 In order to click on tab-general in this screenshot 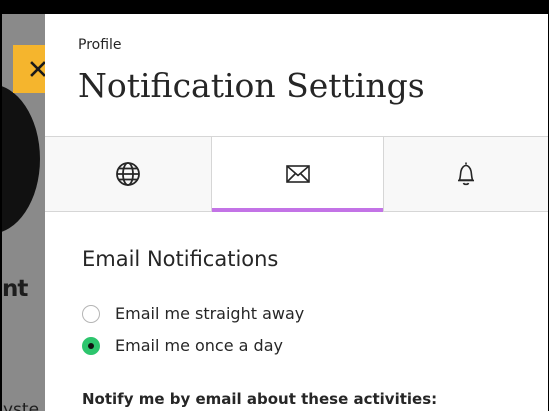, I will do `click(128, 174)`.